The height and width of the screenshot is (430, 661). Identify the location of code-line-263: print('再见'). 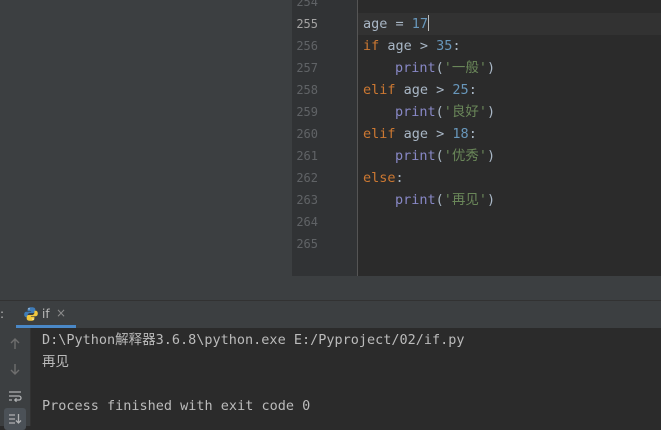
(445, 200).